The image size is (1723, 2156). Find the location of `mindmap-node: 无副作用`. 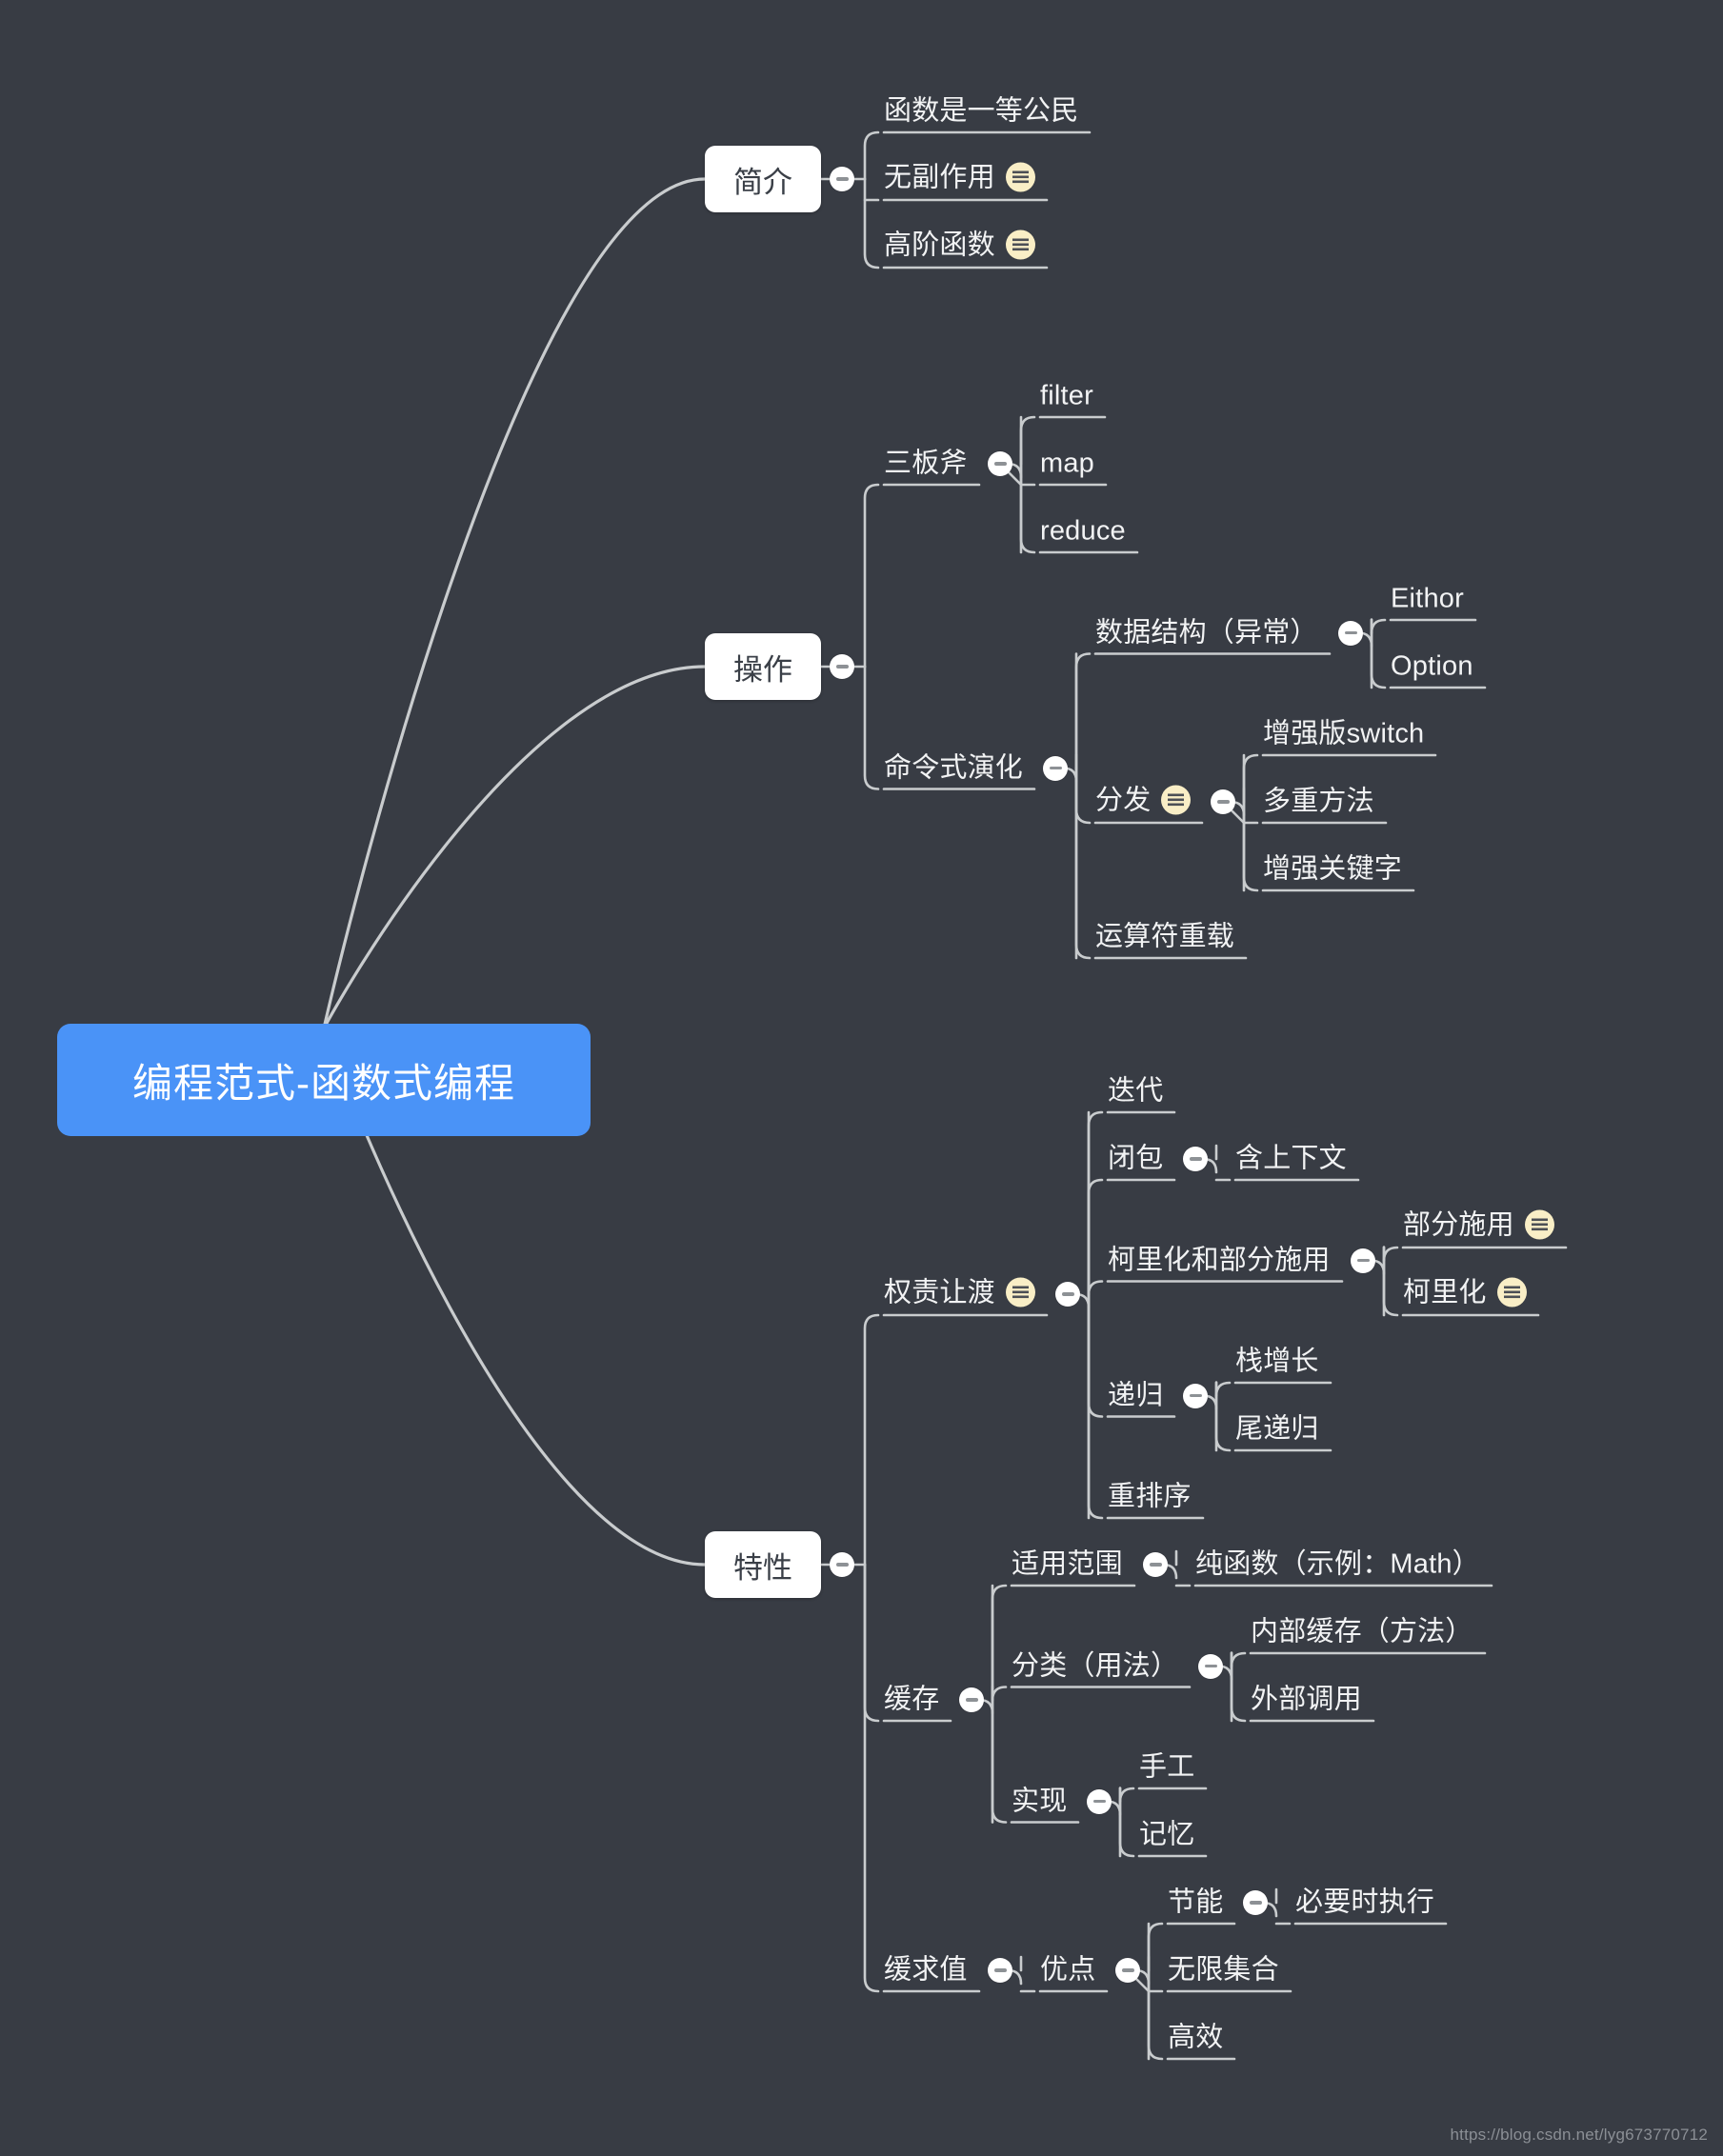

mindmap-node: 无副作用 is located at coordinates (959, 178).